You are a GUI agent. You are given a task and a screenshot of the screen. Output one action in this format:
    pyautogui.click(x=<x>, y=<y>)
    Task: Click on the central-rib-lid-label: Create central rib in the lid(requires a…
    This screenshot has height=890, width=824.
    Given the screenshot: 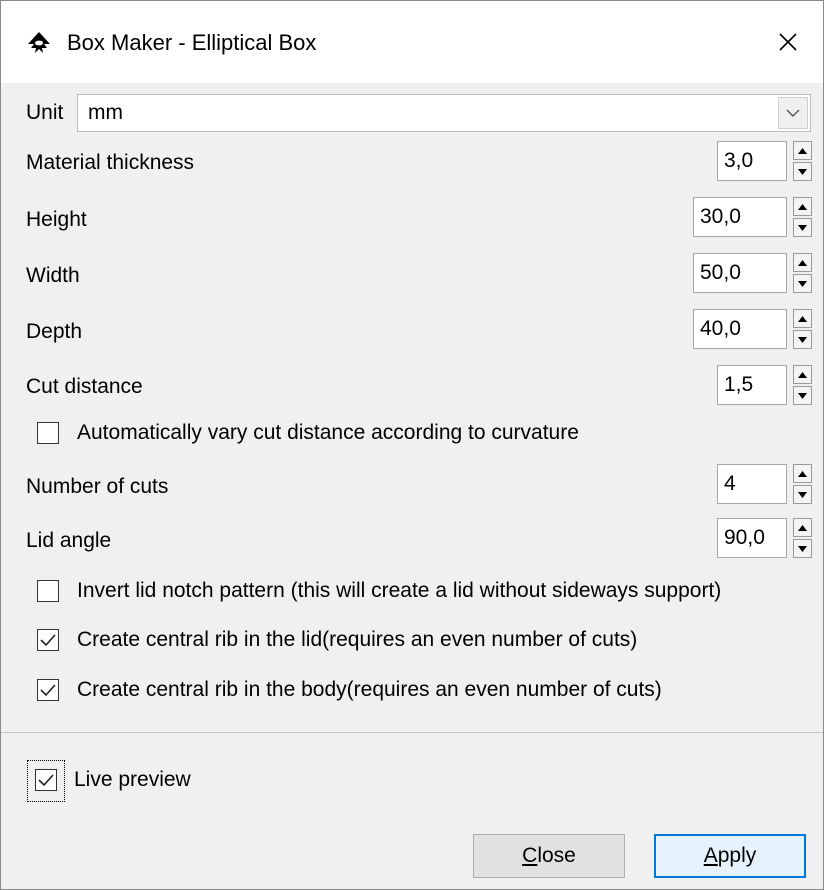 What is the action you would take?
    pyautogui.click(x=357, y=639)
    